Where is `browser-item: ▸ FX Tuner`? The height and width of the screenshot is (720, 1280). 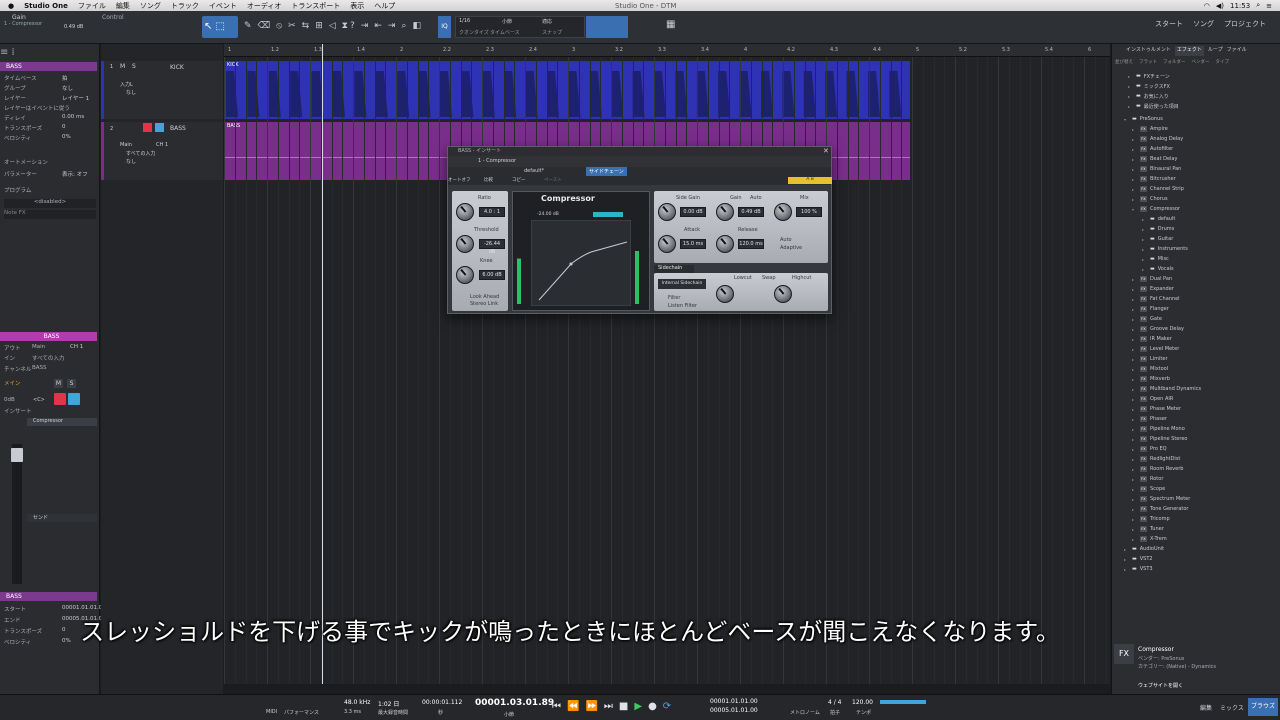 browser-item: ▸ FX Tuner is located at coordinates (1148, 529).